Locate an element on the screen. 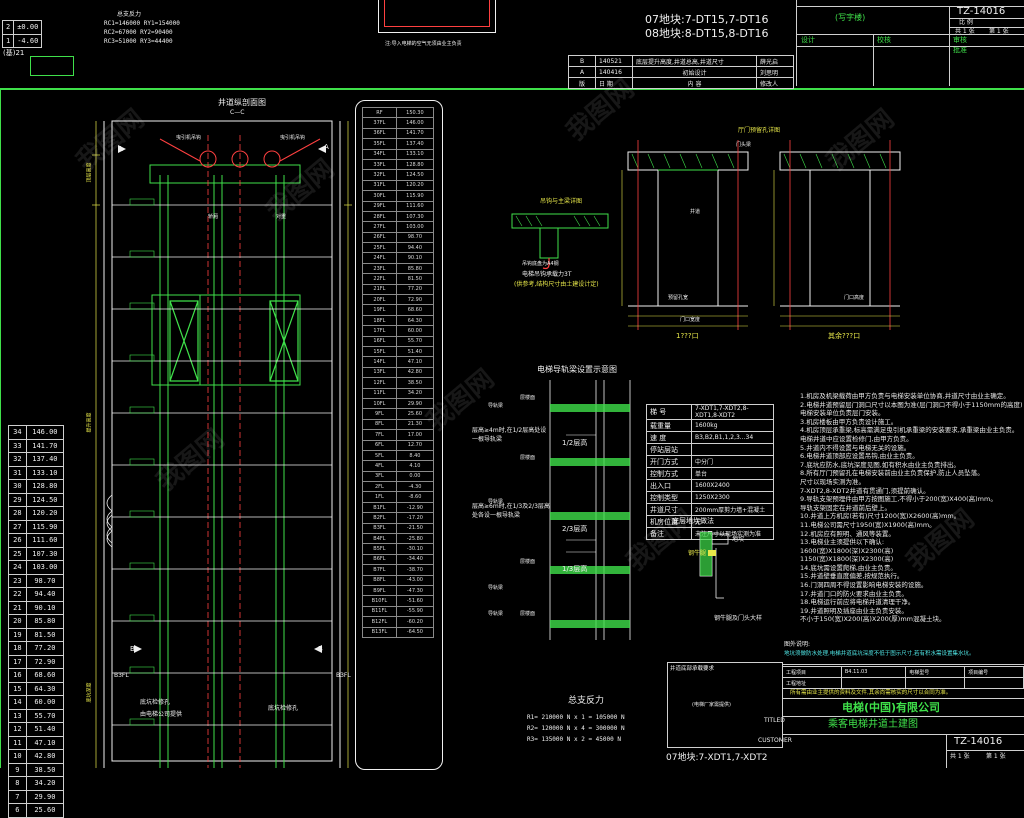 This screenshot has width=1024, height=818. level-floor: 8 is located at coordinates (17, 783).